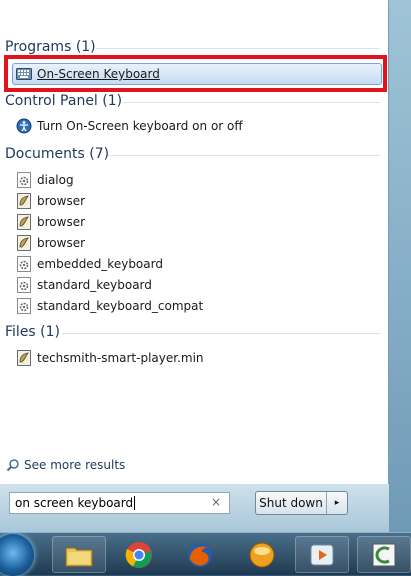 The height and width of the screenshot is (576, 411). I want to click on result-label: standard_keyboard, so click(94, 285).